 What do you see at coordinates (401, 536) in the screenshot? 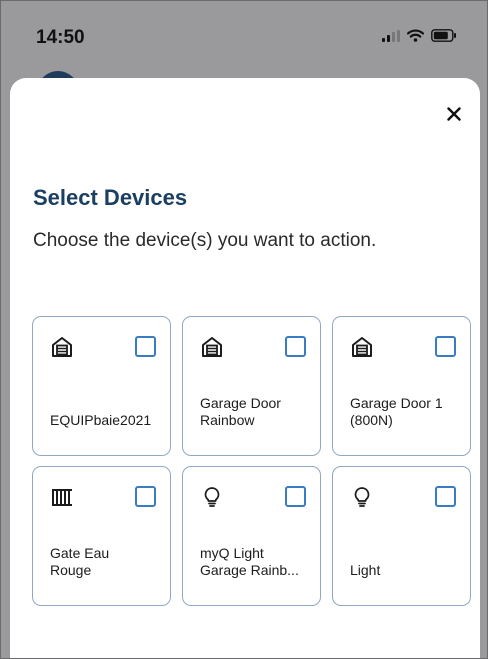
I see `device-card-light: Light` at bounding box center [401, 536].